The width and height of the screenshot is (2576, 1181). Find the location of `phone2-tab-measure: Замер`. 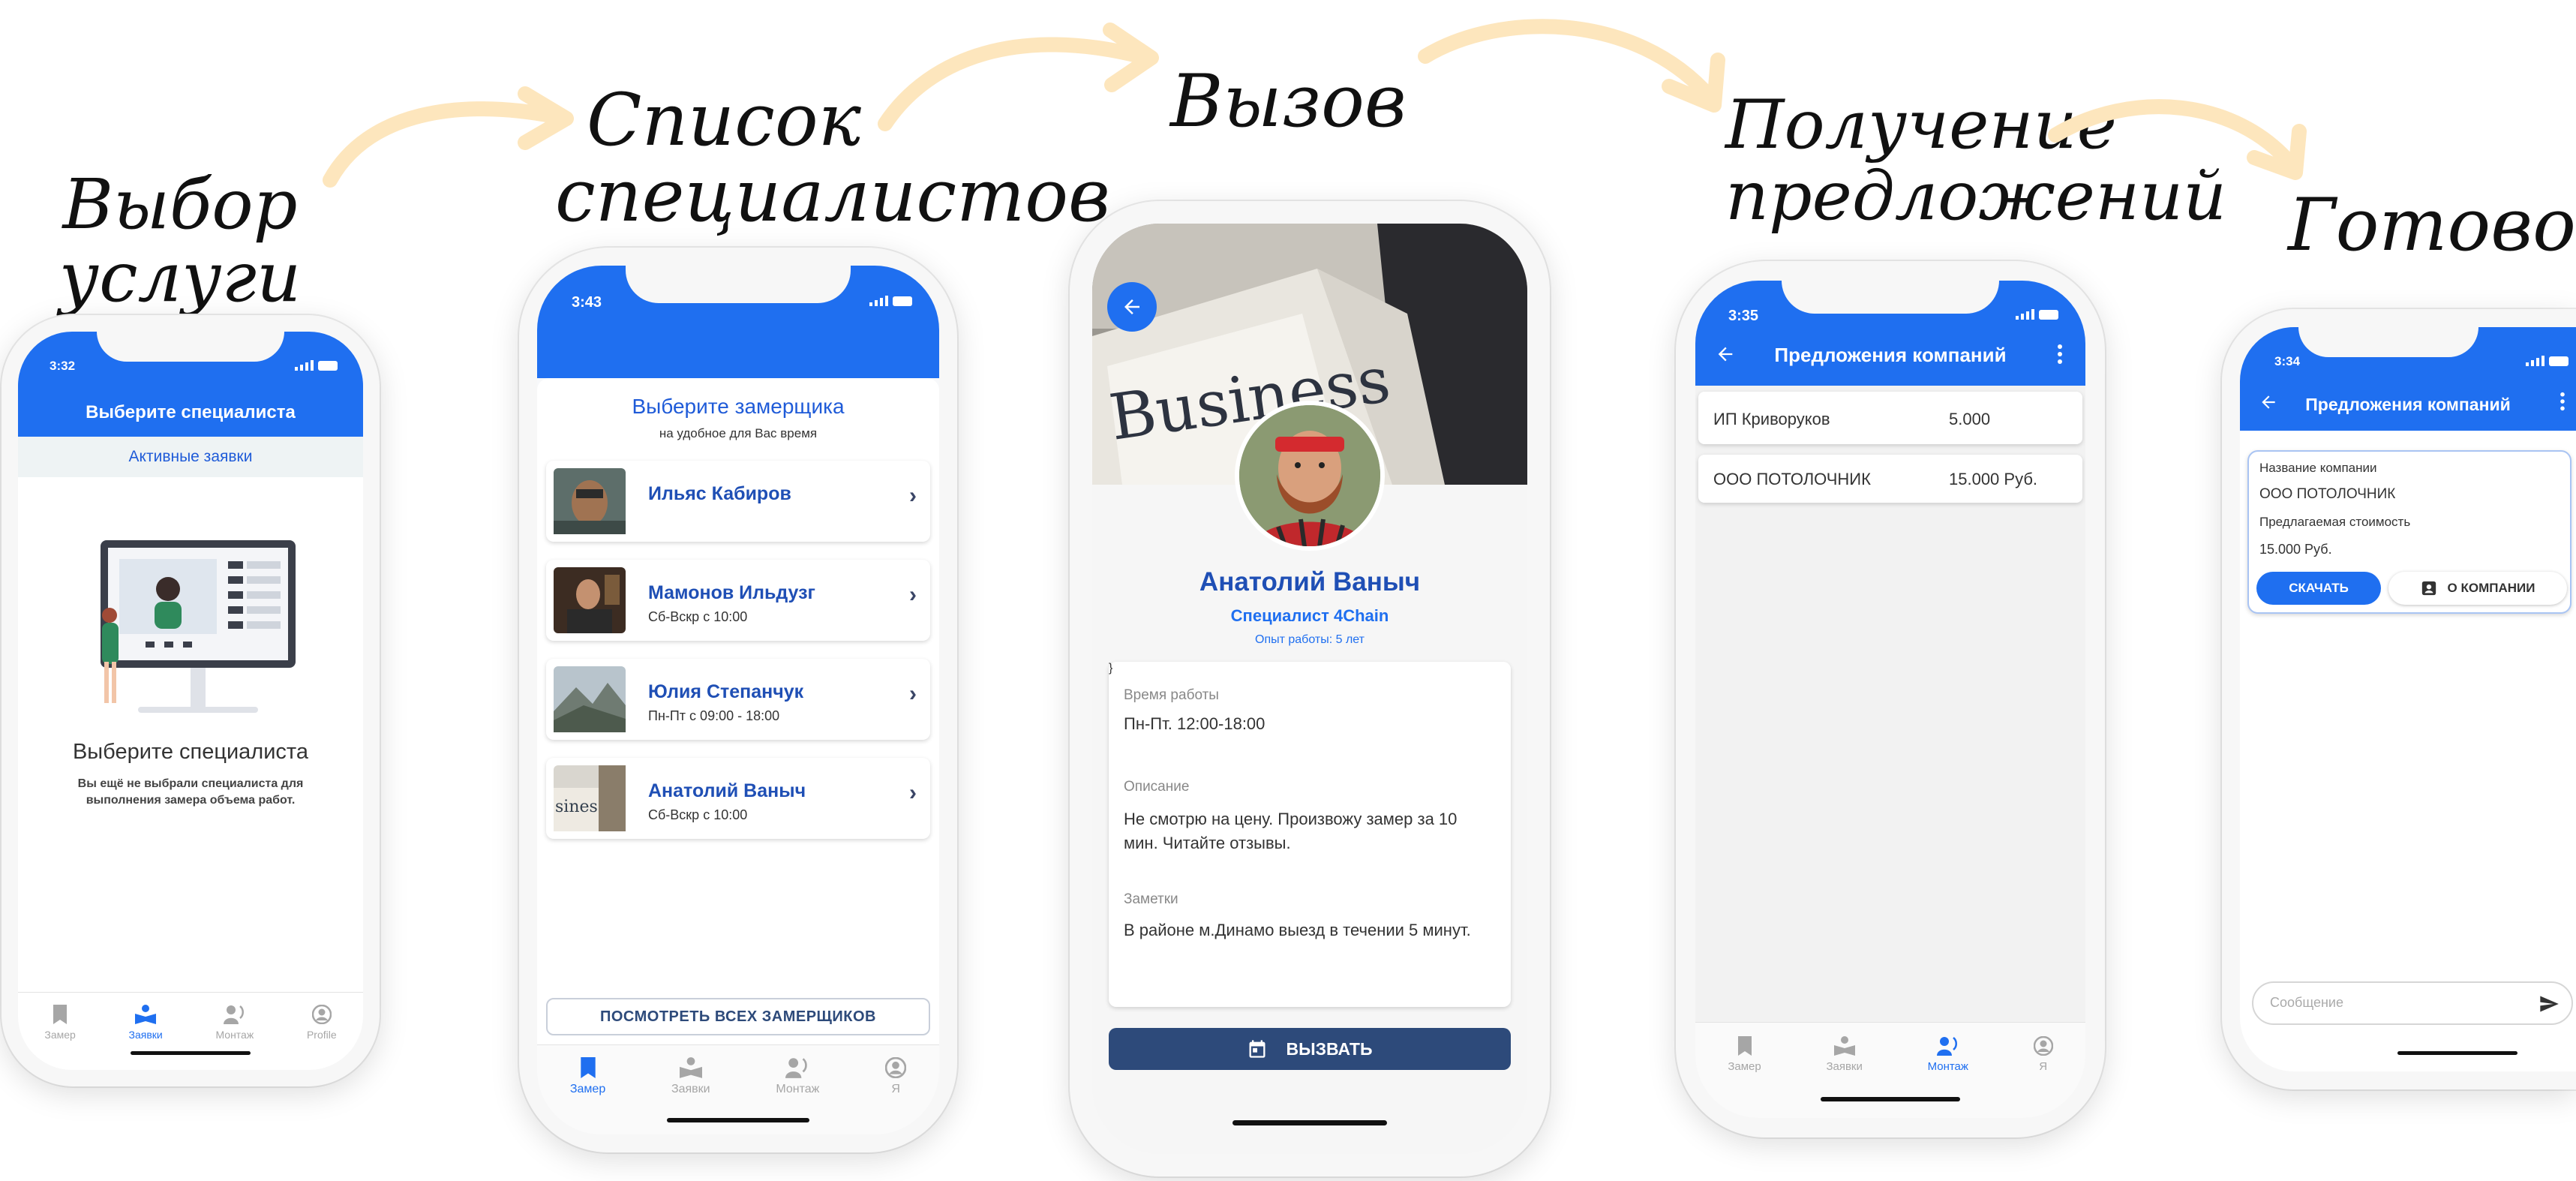

phone2-tab-measure: Замер is located at coordinates (587, 1076).